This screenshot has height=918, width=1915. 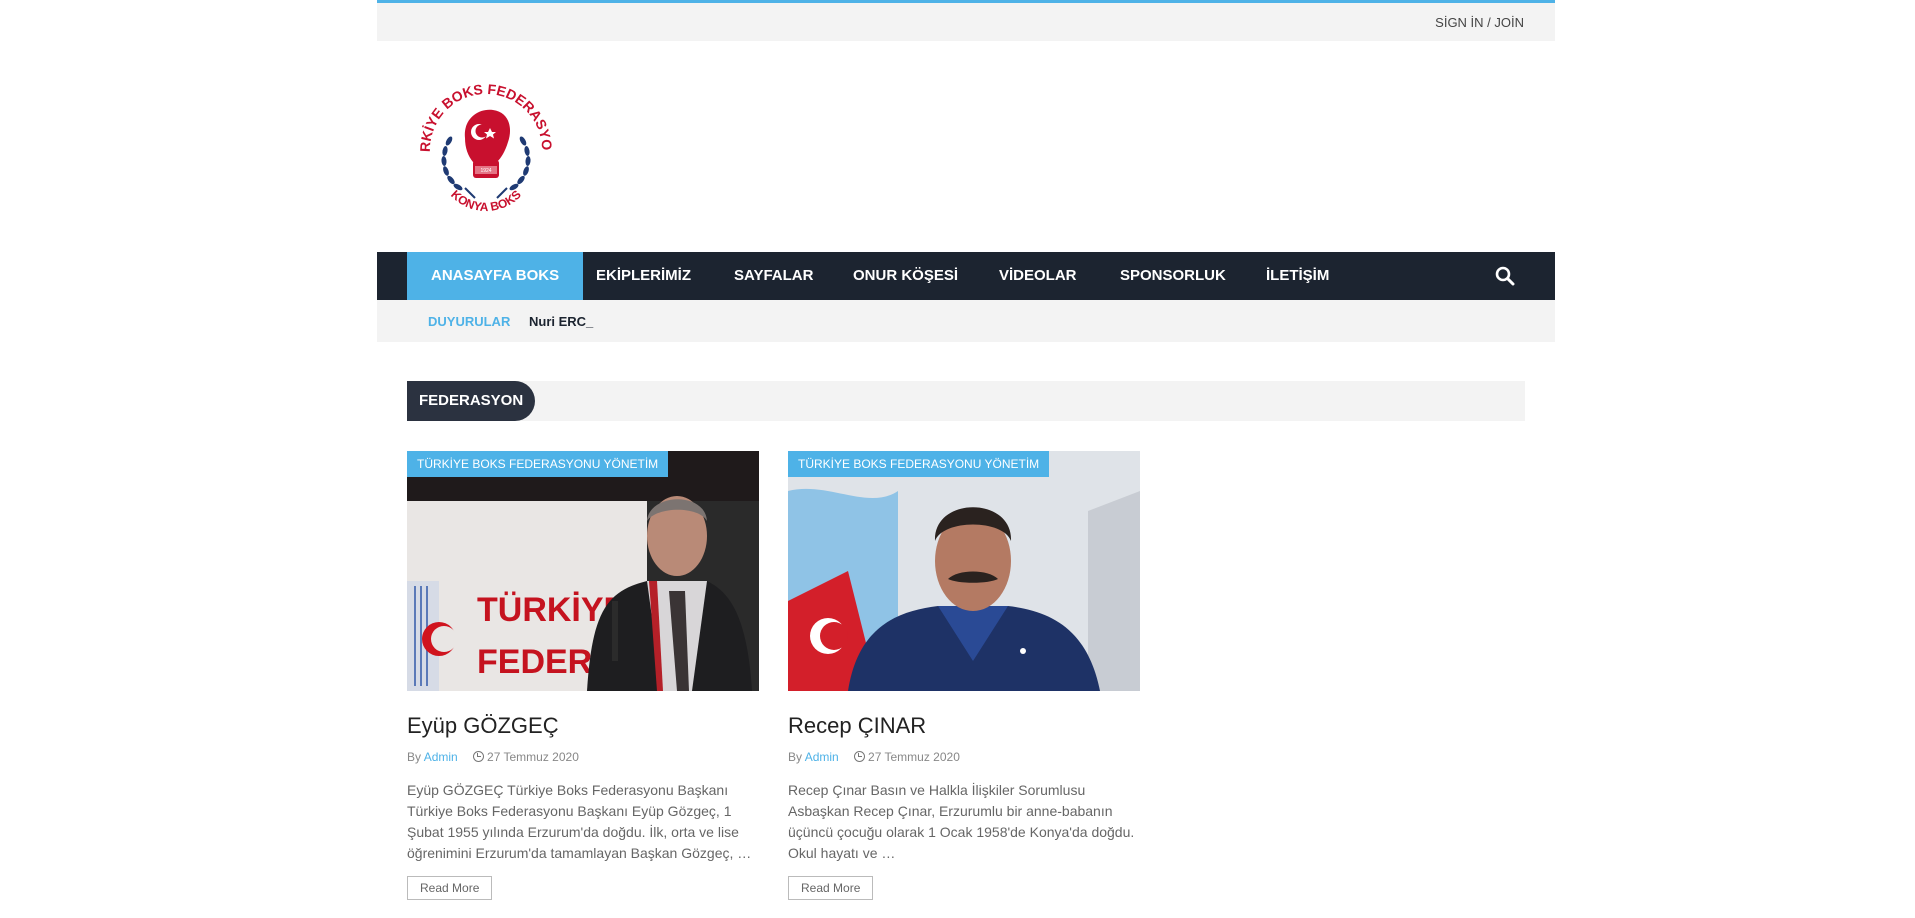 What do you see at coordinates (1505, 276) in the screenshot?
I see `search-icon` at bounding box center [1505, 276].